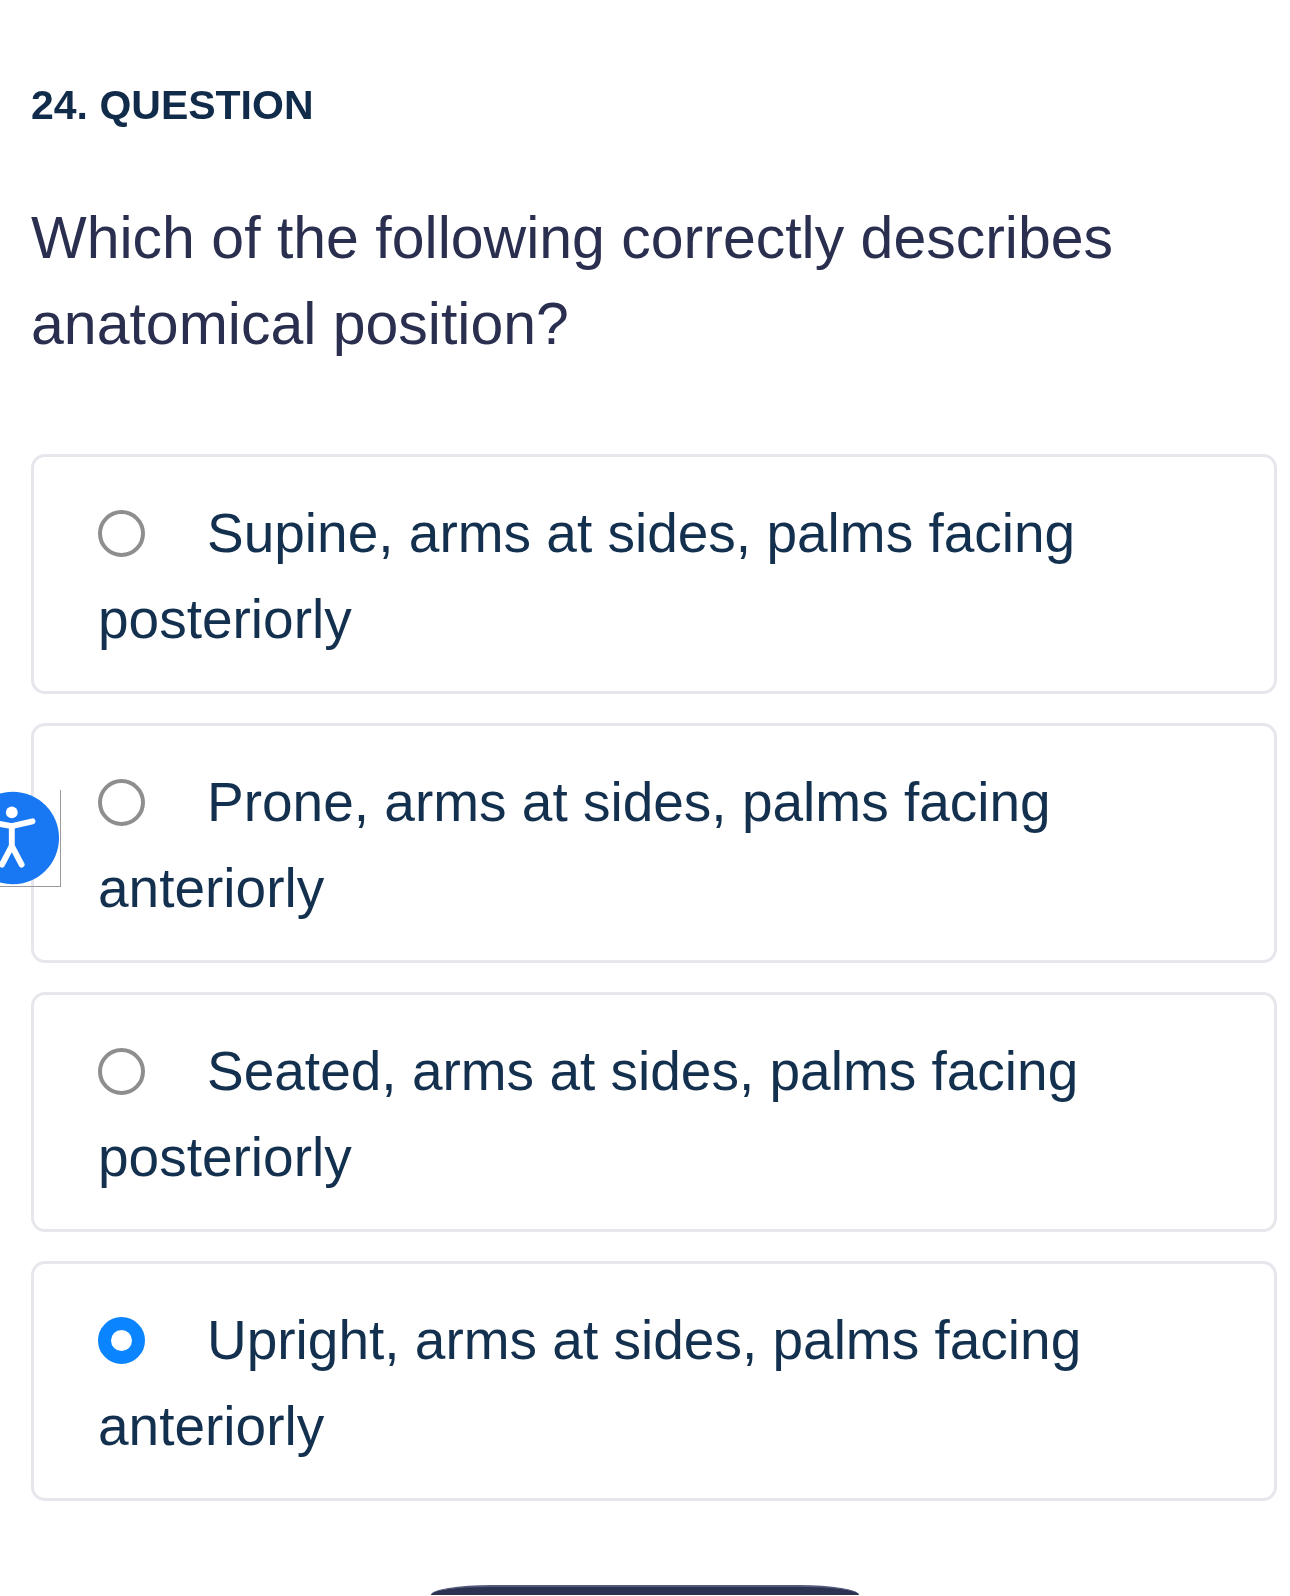 The height and width of the screenshot is (1596, 1290). I want to click on question-number: 24. QUESTION, so click(172, 105).